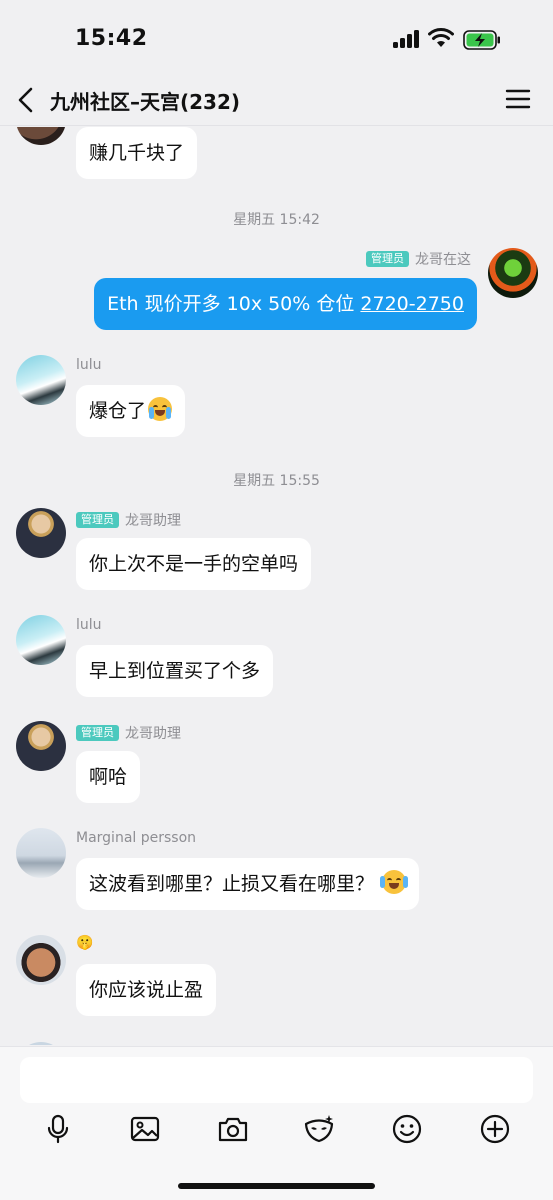  What do you see at coordinates (146, 990) in the screenshot?
I see `message-bubble: 你应该说止盈` at bounding box center [146, 990].